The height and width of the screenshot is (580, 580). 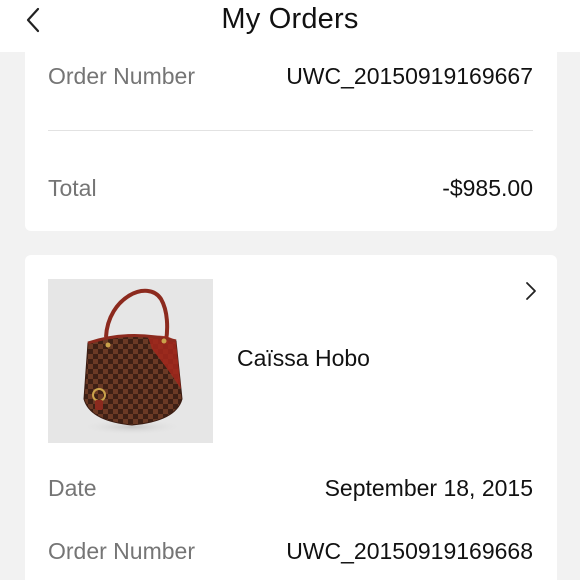 I want to click on date-value: September 18, 2015, so click(x=428, y=487).